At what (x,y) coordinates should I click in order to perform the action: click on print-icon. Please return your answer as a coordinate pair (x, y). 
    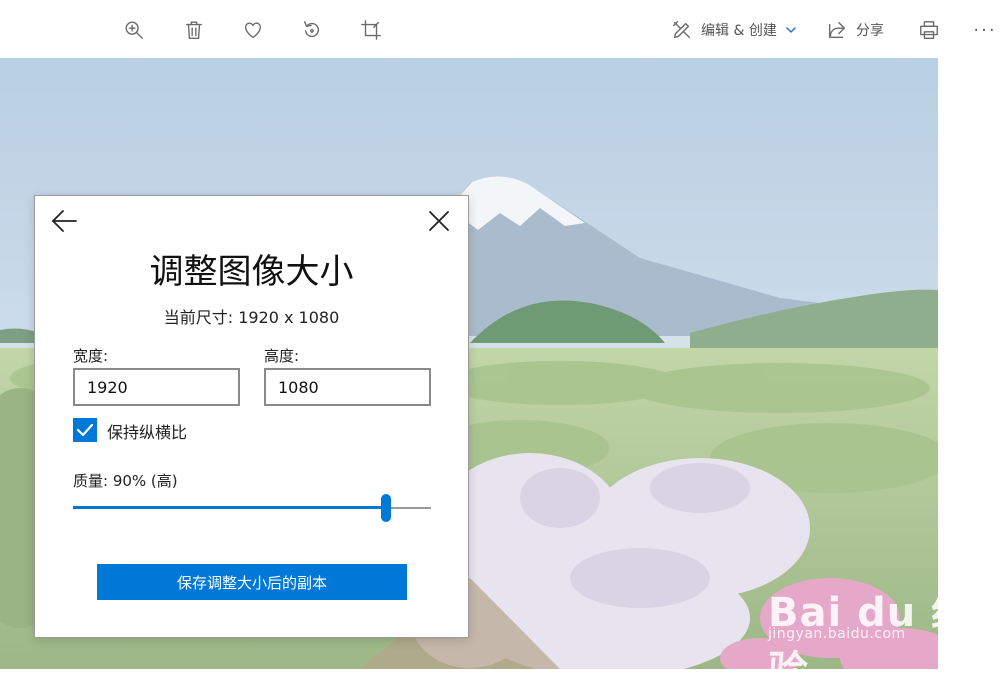
    Looking at the image, I should click on (929, 30).